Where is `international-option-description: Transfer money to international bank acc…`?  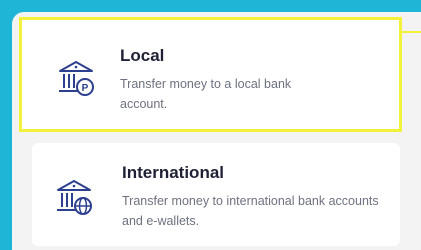 international-option-description: Transfer money to international bank acc… is located at coordinates (250, 211).